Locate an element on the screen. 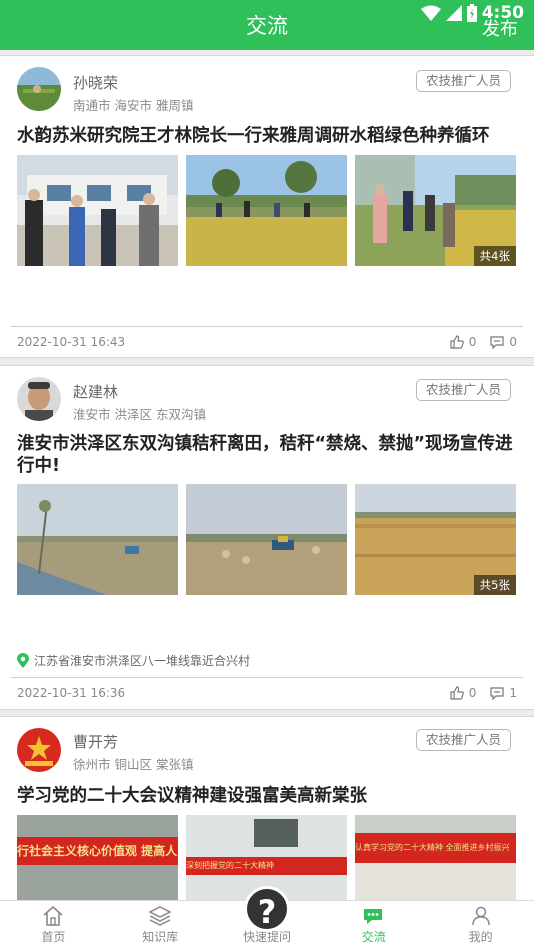 The width and height of the screenshot is (534, 950). post-image: 行社会主义核心价值观 提高人民道德水准 is located at coordinates (97, 857).